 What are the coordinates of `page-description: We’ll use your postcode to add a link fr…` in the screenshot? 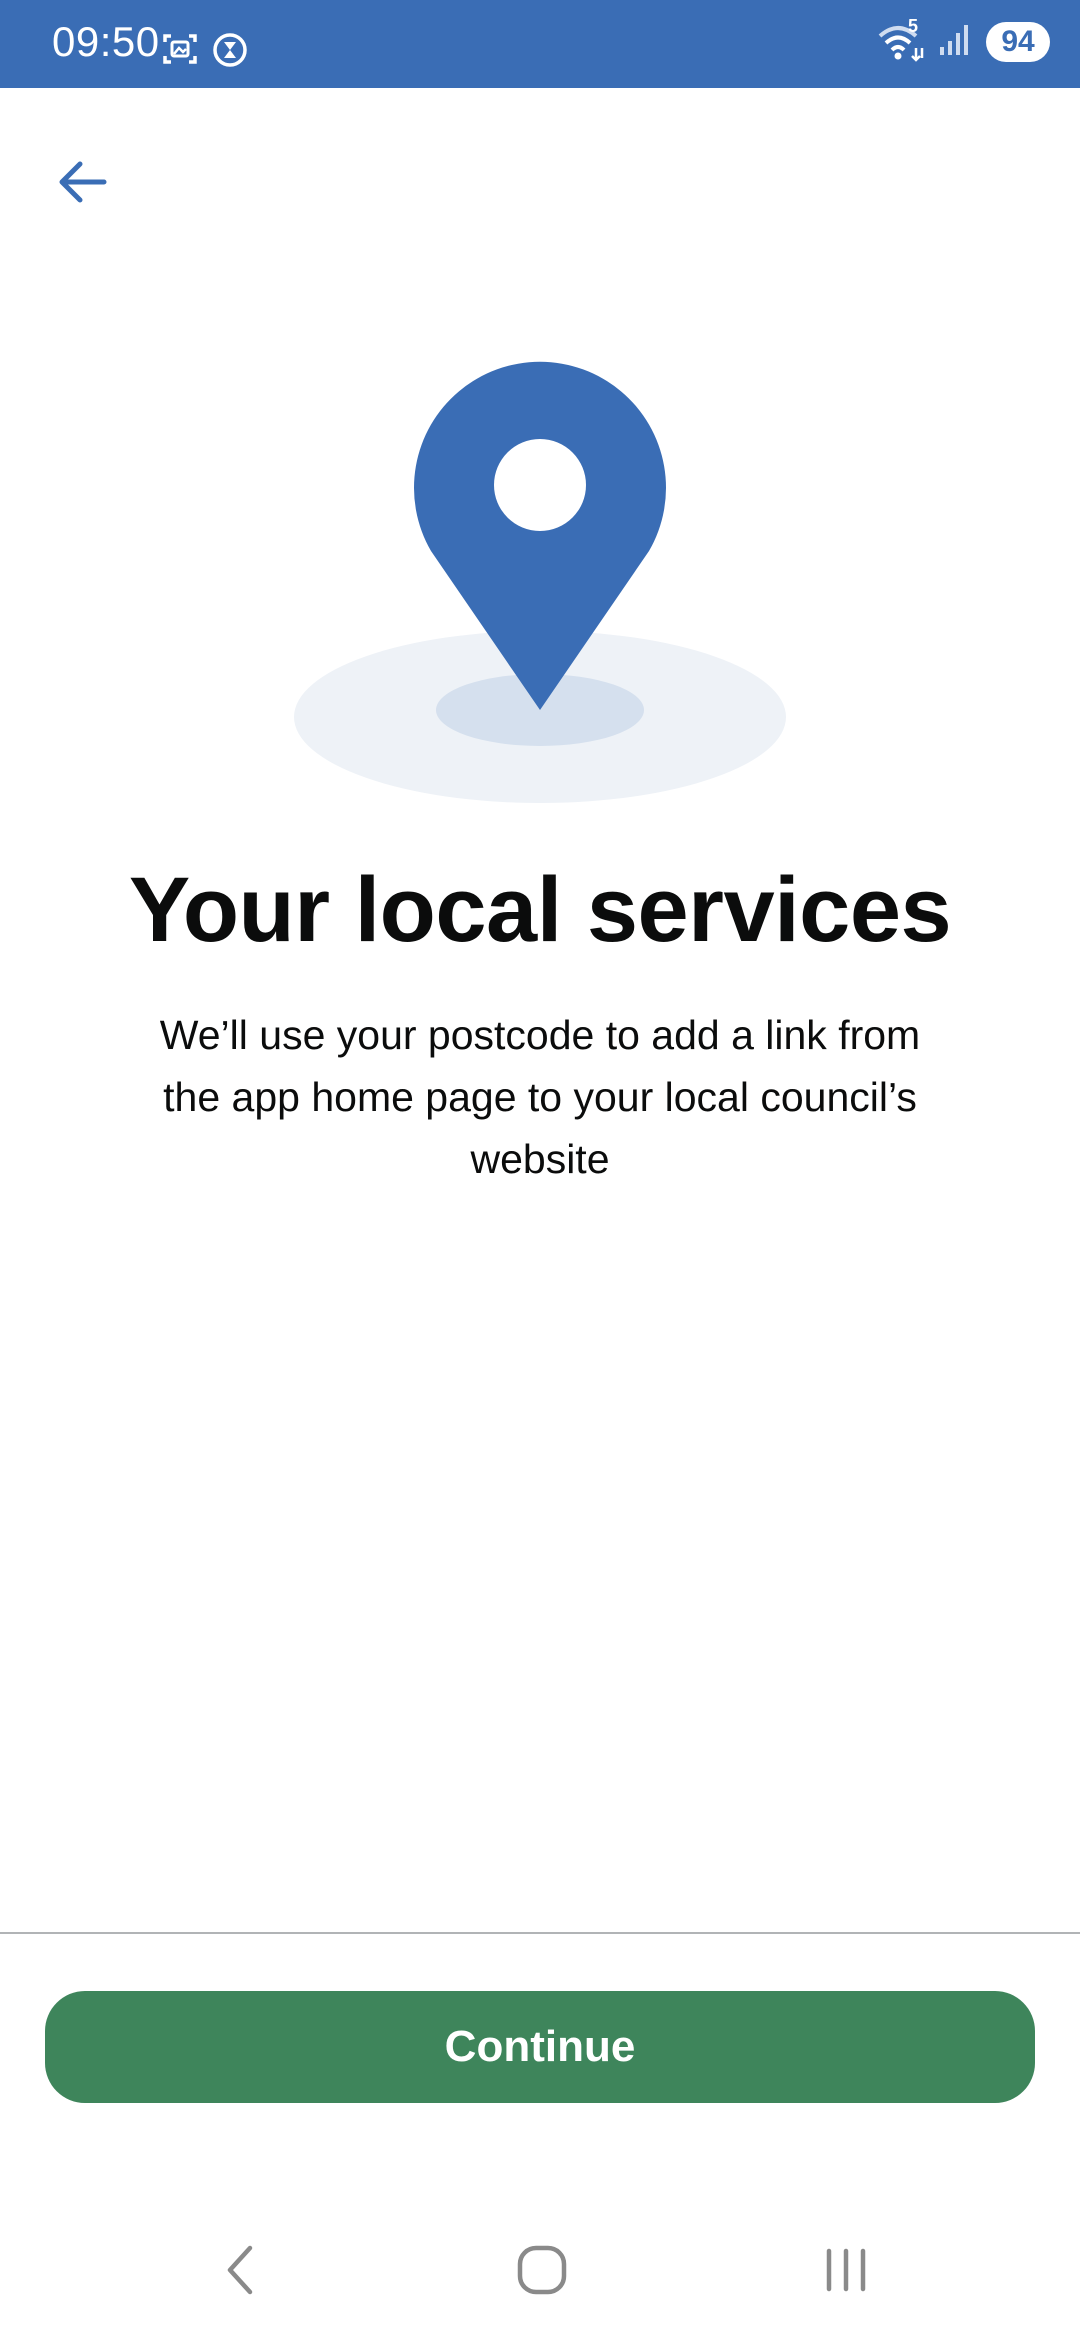 It's located at (540, 1097).